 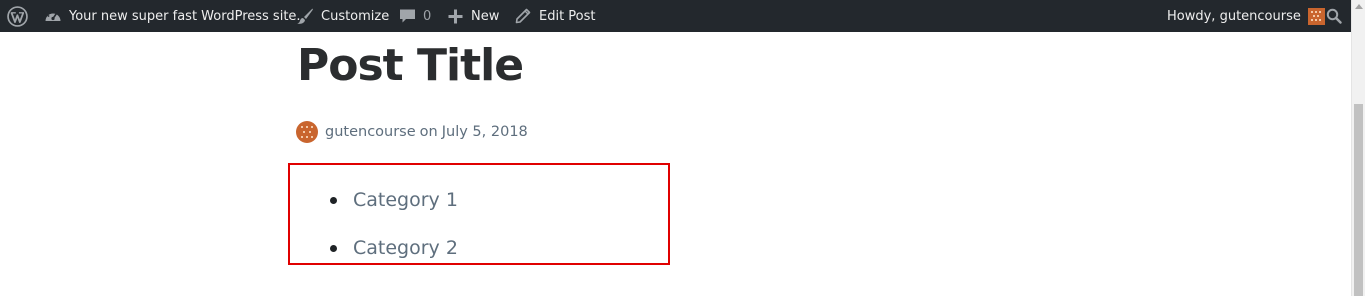 What do you see at coordinates (405, 200) in the screenshot?
I see `category-link-1: Category 1` at bounding box center [405, 200].